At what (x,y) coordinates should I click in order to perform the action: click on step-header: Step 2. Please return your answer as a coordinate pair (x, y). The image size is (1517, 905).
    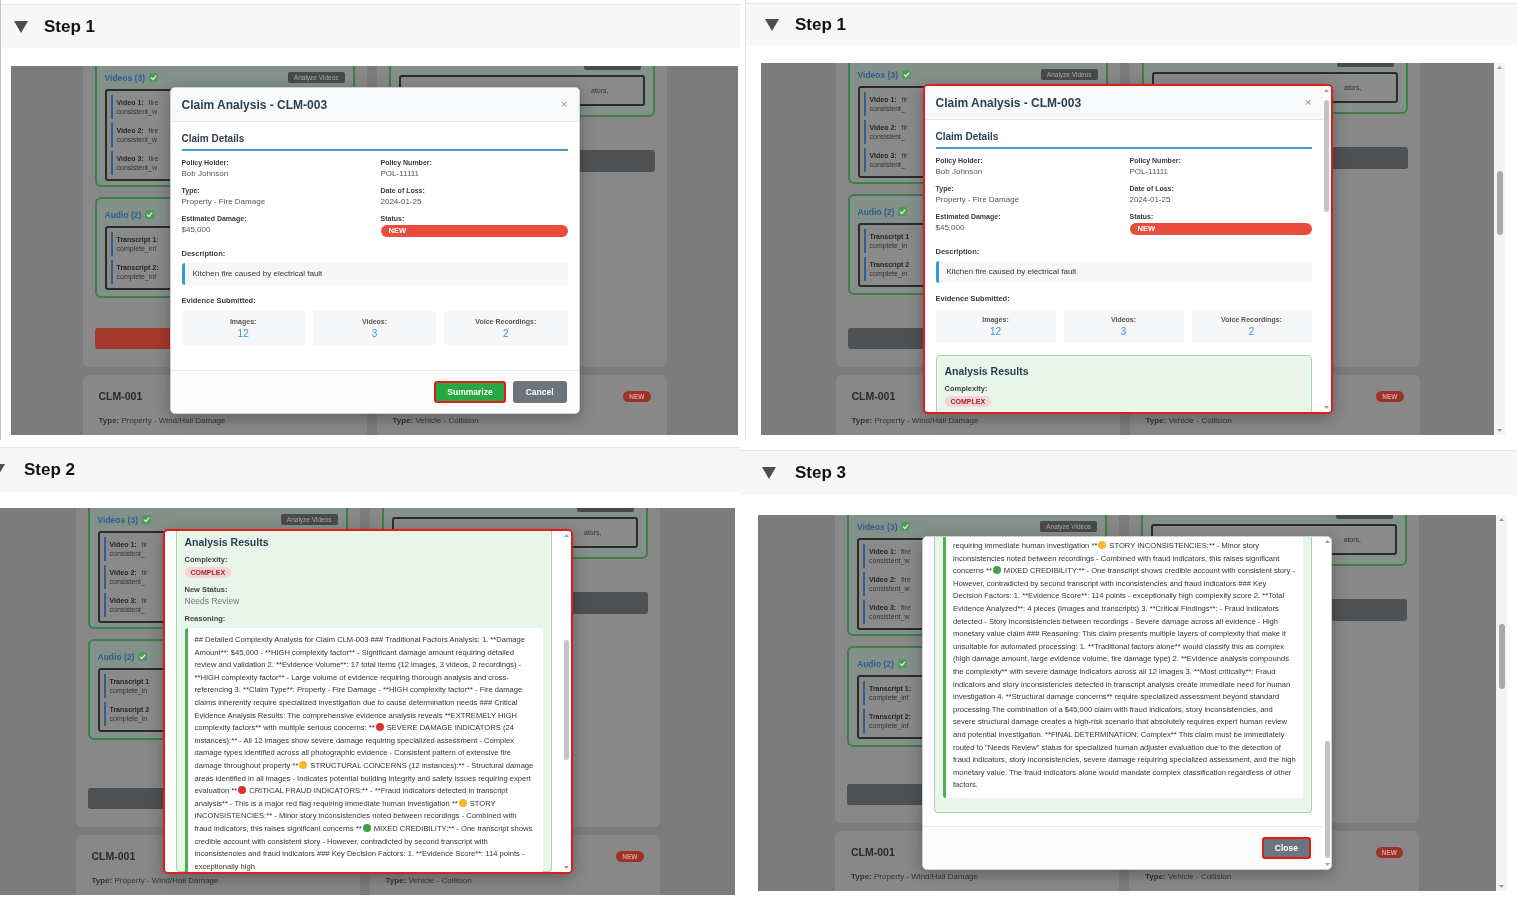
    Looking at the image, I should click on (370, 469).